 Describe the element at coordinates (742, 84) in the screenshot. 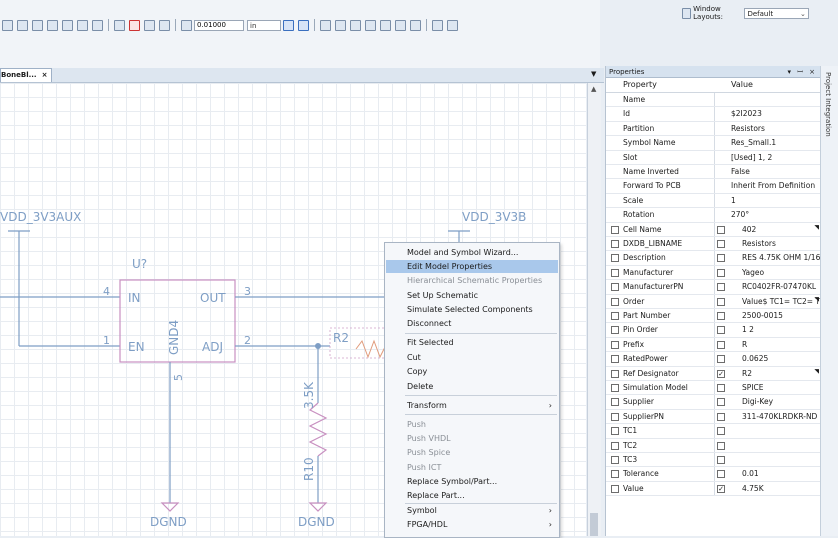

I see `column-value: Value` at that location.